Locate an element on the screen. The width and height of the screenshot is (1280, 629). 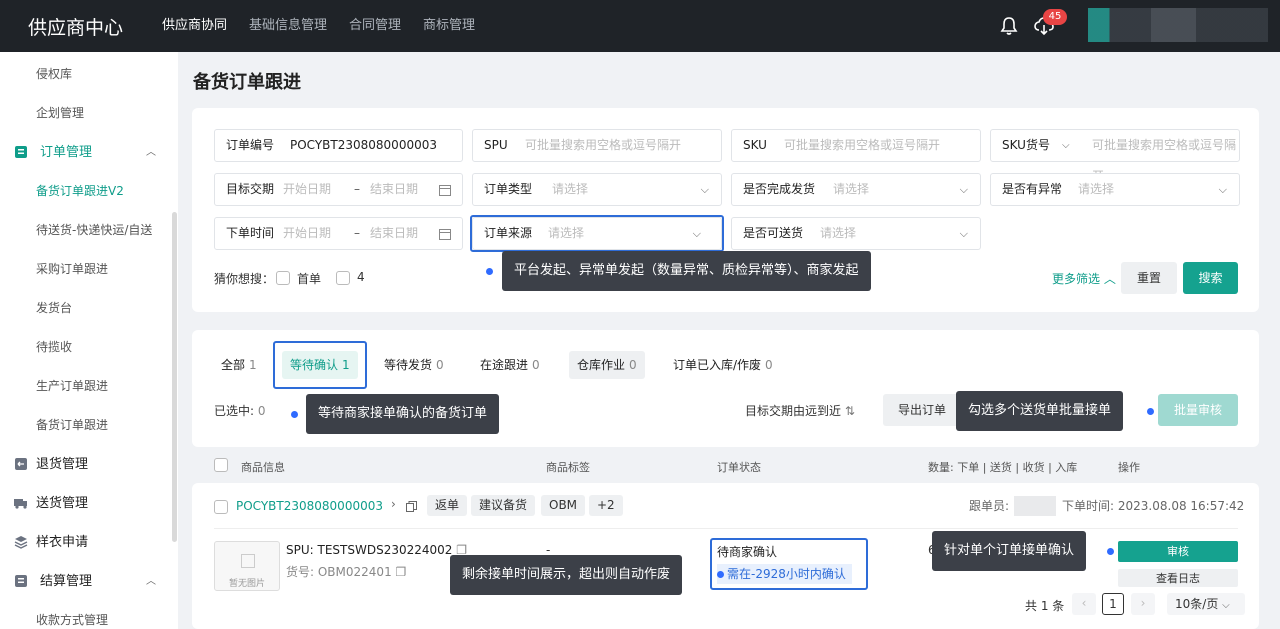
deliverable-placeholder: 请选择 is located at coordinates (838, 233).